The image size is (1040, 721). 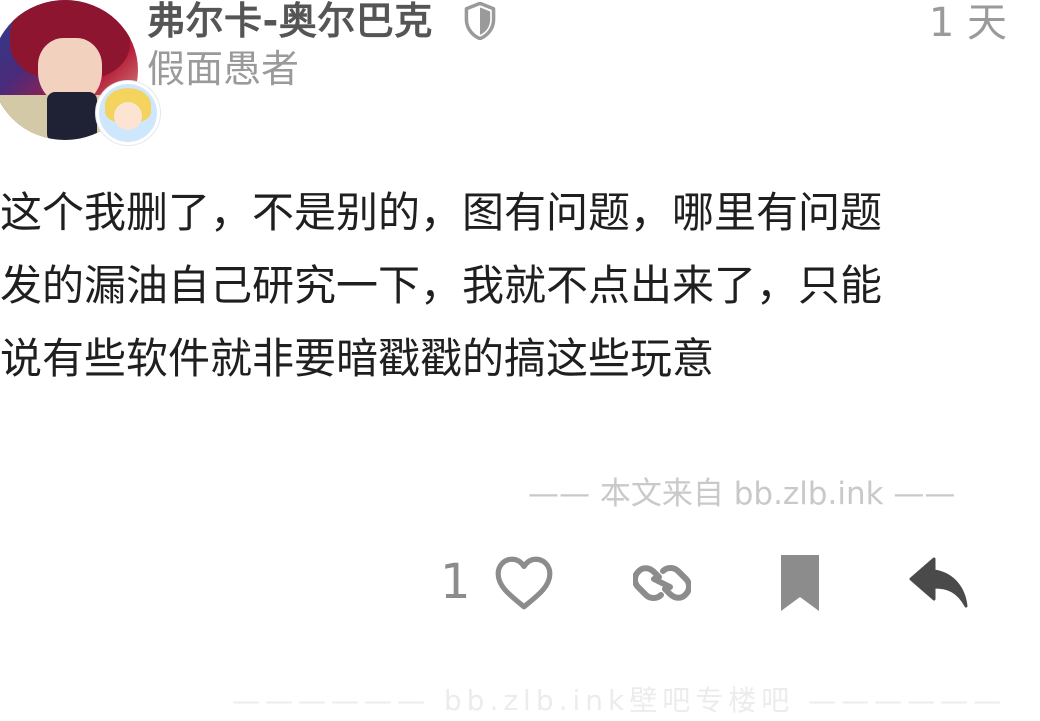 I want to click on like-count: 1, so click(x=455, y=582).